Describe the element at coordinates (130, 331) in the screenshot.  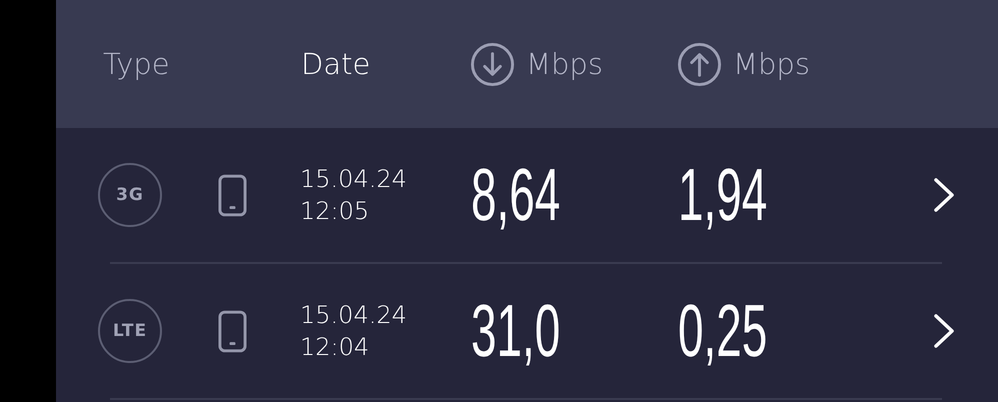
I see `network-type-badge: LTE` at that location.